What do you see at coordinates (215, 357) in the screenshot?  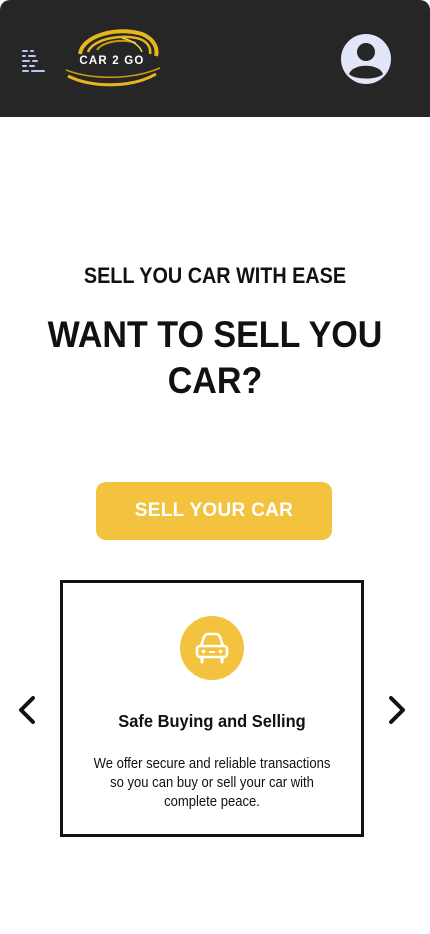 I see `hero-title: WANT TO SELL YOU CAR?` at bounding box center [215, 357].